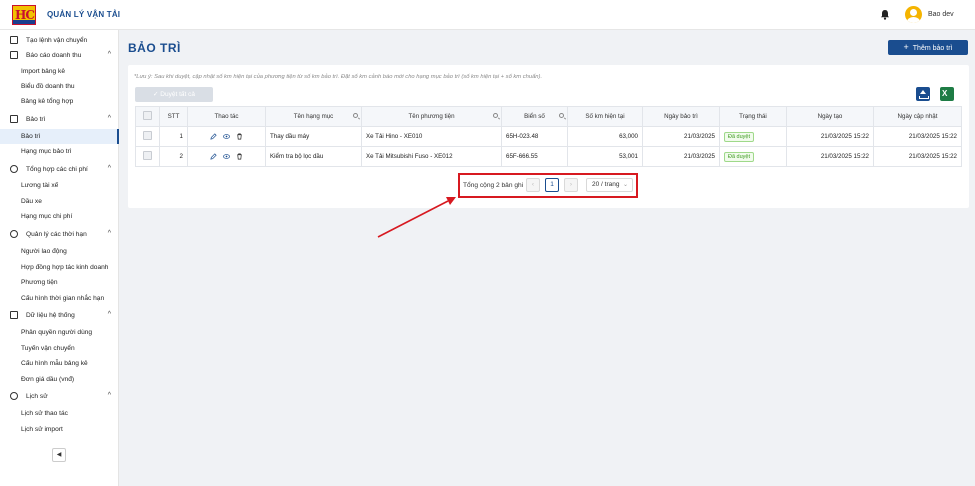 This screenshot has width=975, height=486. What do you see at coordinates (313, 116) in the screenshot?
I see `header-item: Tên hạng mục` at bounding box center [313, 116].